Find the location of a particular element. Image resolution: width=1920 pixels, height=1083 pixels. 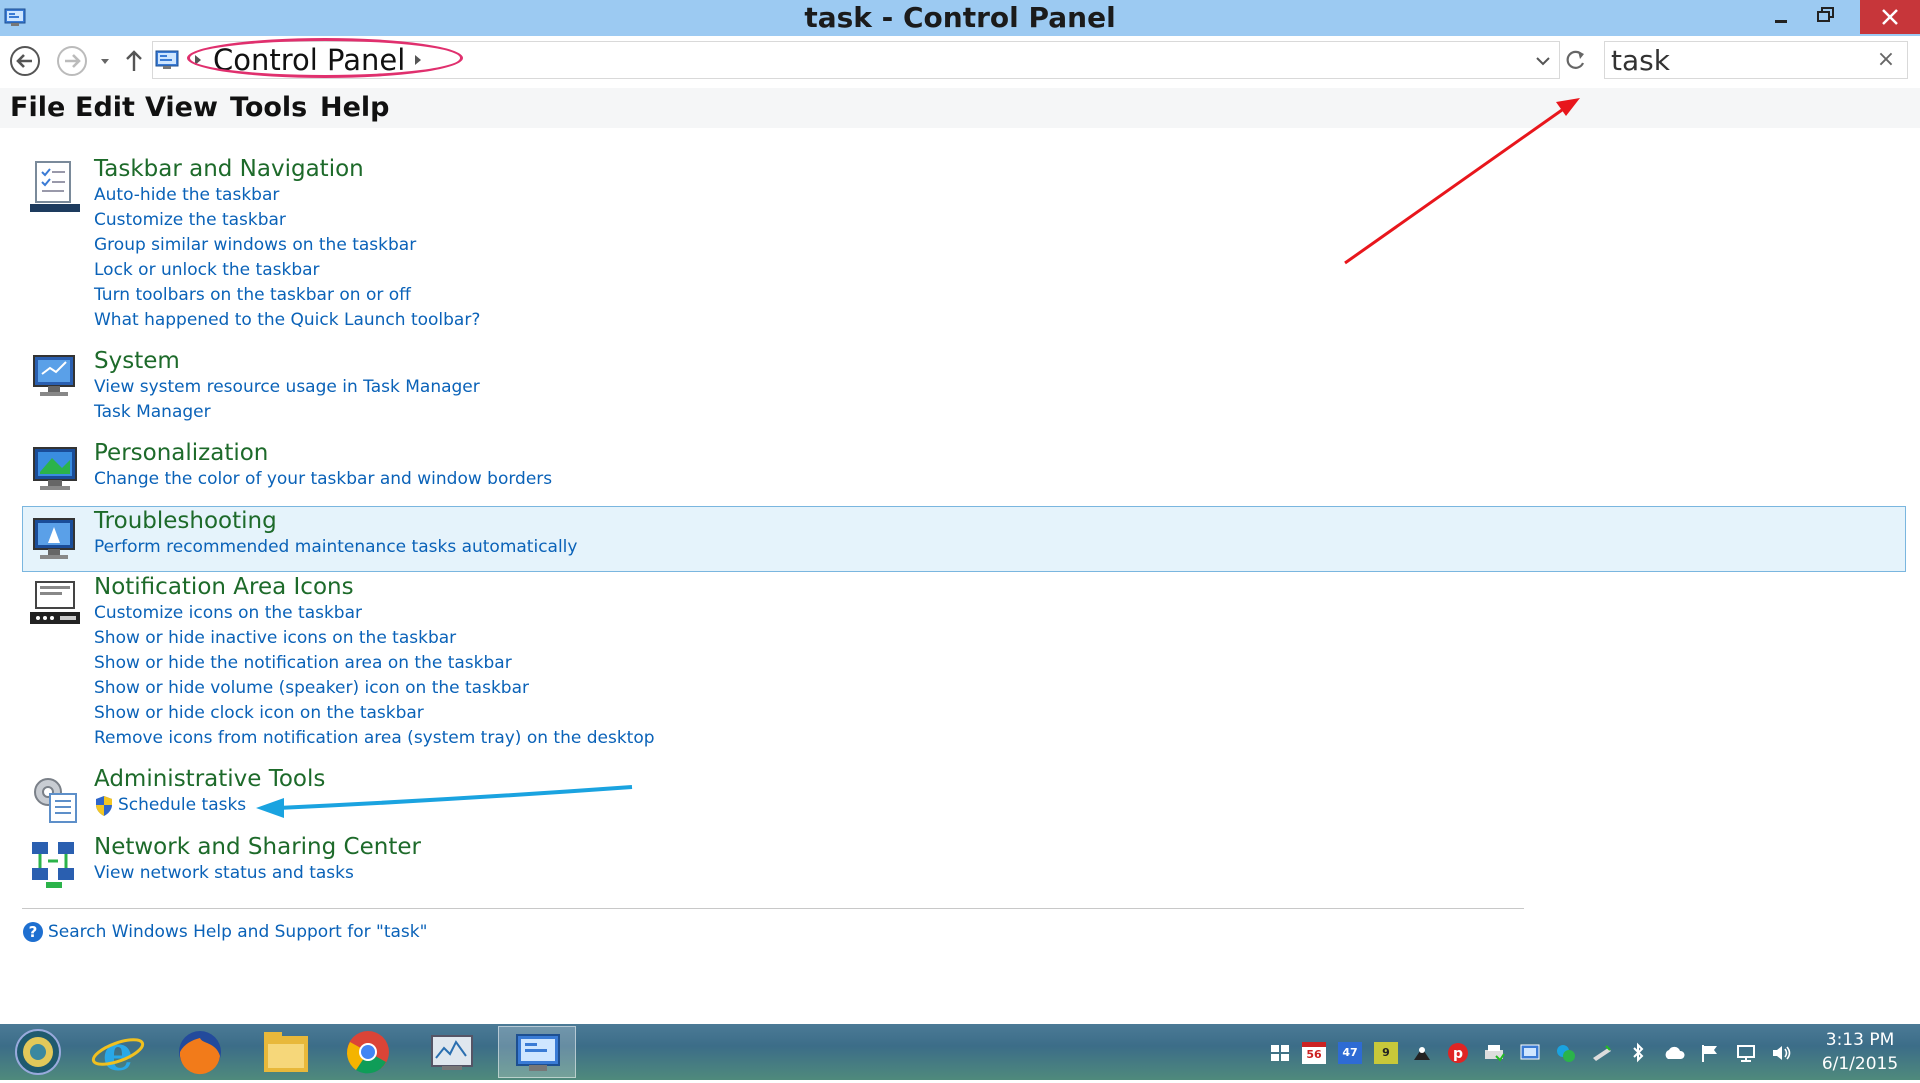

menu-tools: Tools is located at coordinates (268, 108).